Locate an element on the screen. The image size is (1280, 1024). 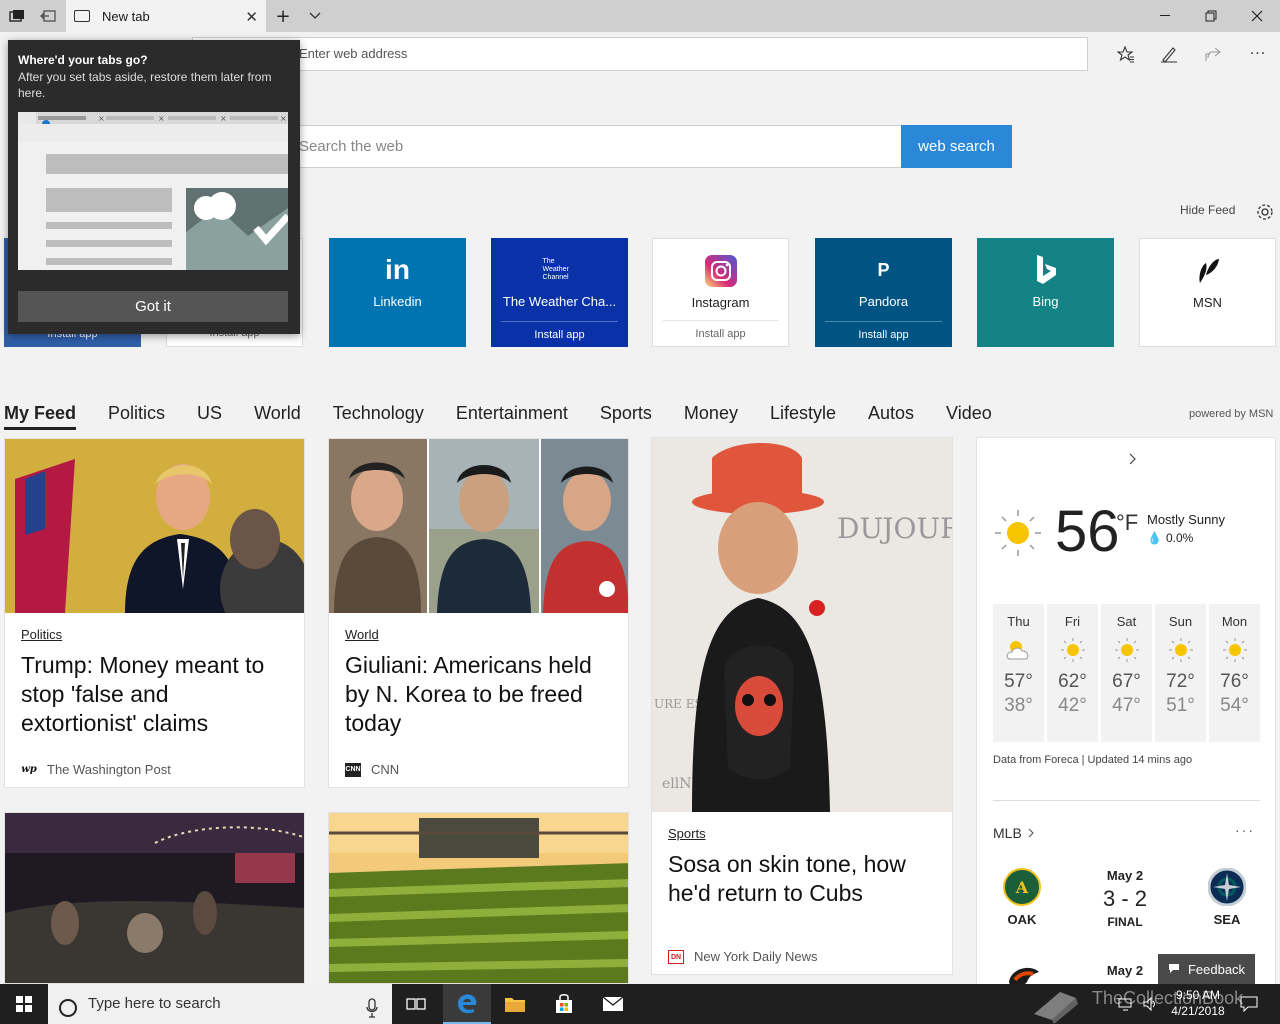
hide-feed-link: Hide Feed is located at coordinates (1207, 210).